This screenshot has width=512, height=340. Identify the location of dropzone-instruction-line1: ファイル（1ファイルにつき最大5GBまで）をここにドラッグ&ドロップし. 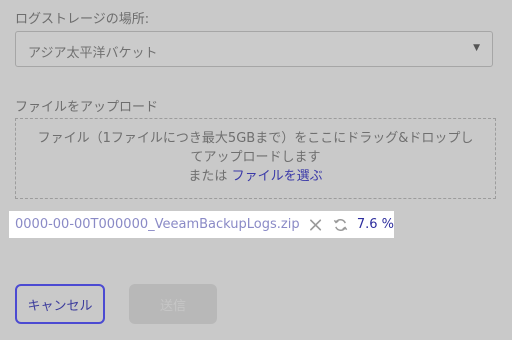
(255, 138).